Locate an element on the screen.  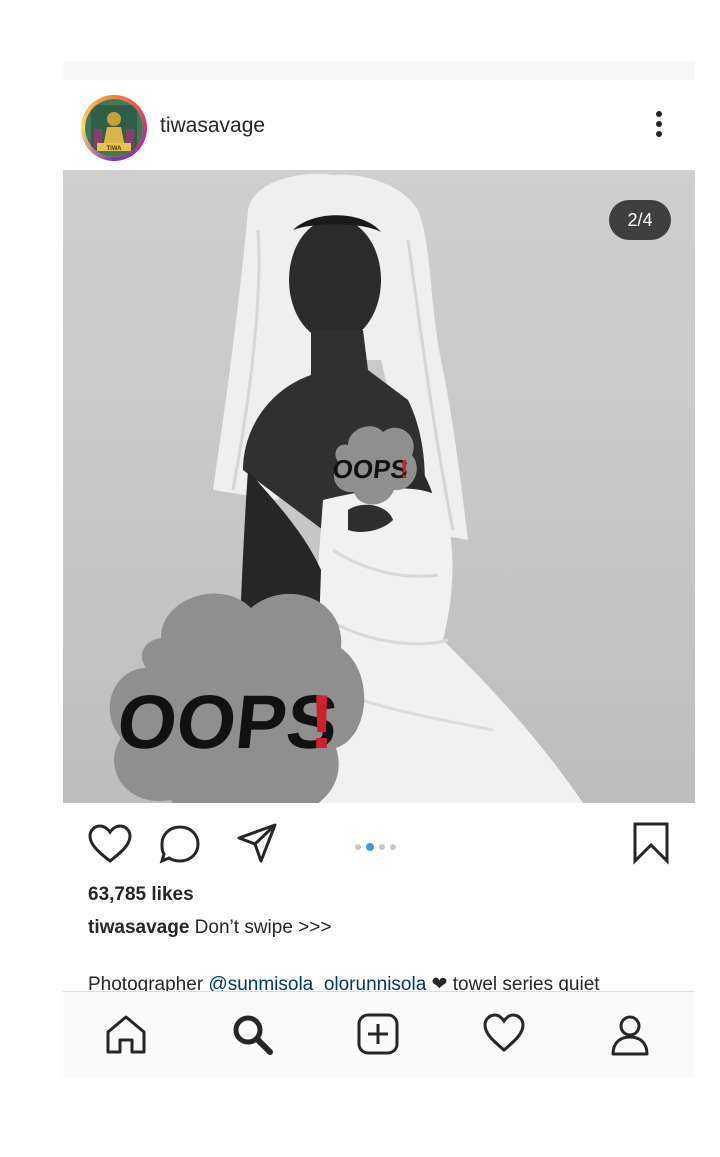
caption-username: tiwasavage is located at coordinates (138, 927).